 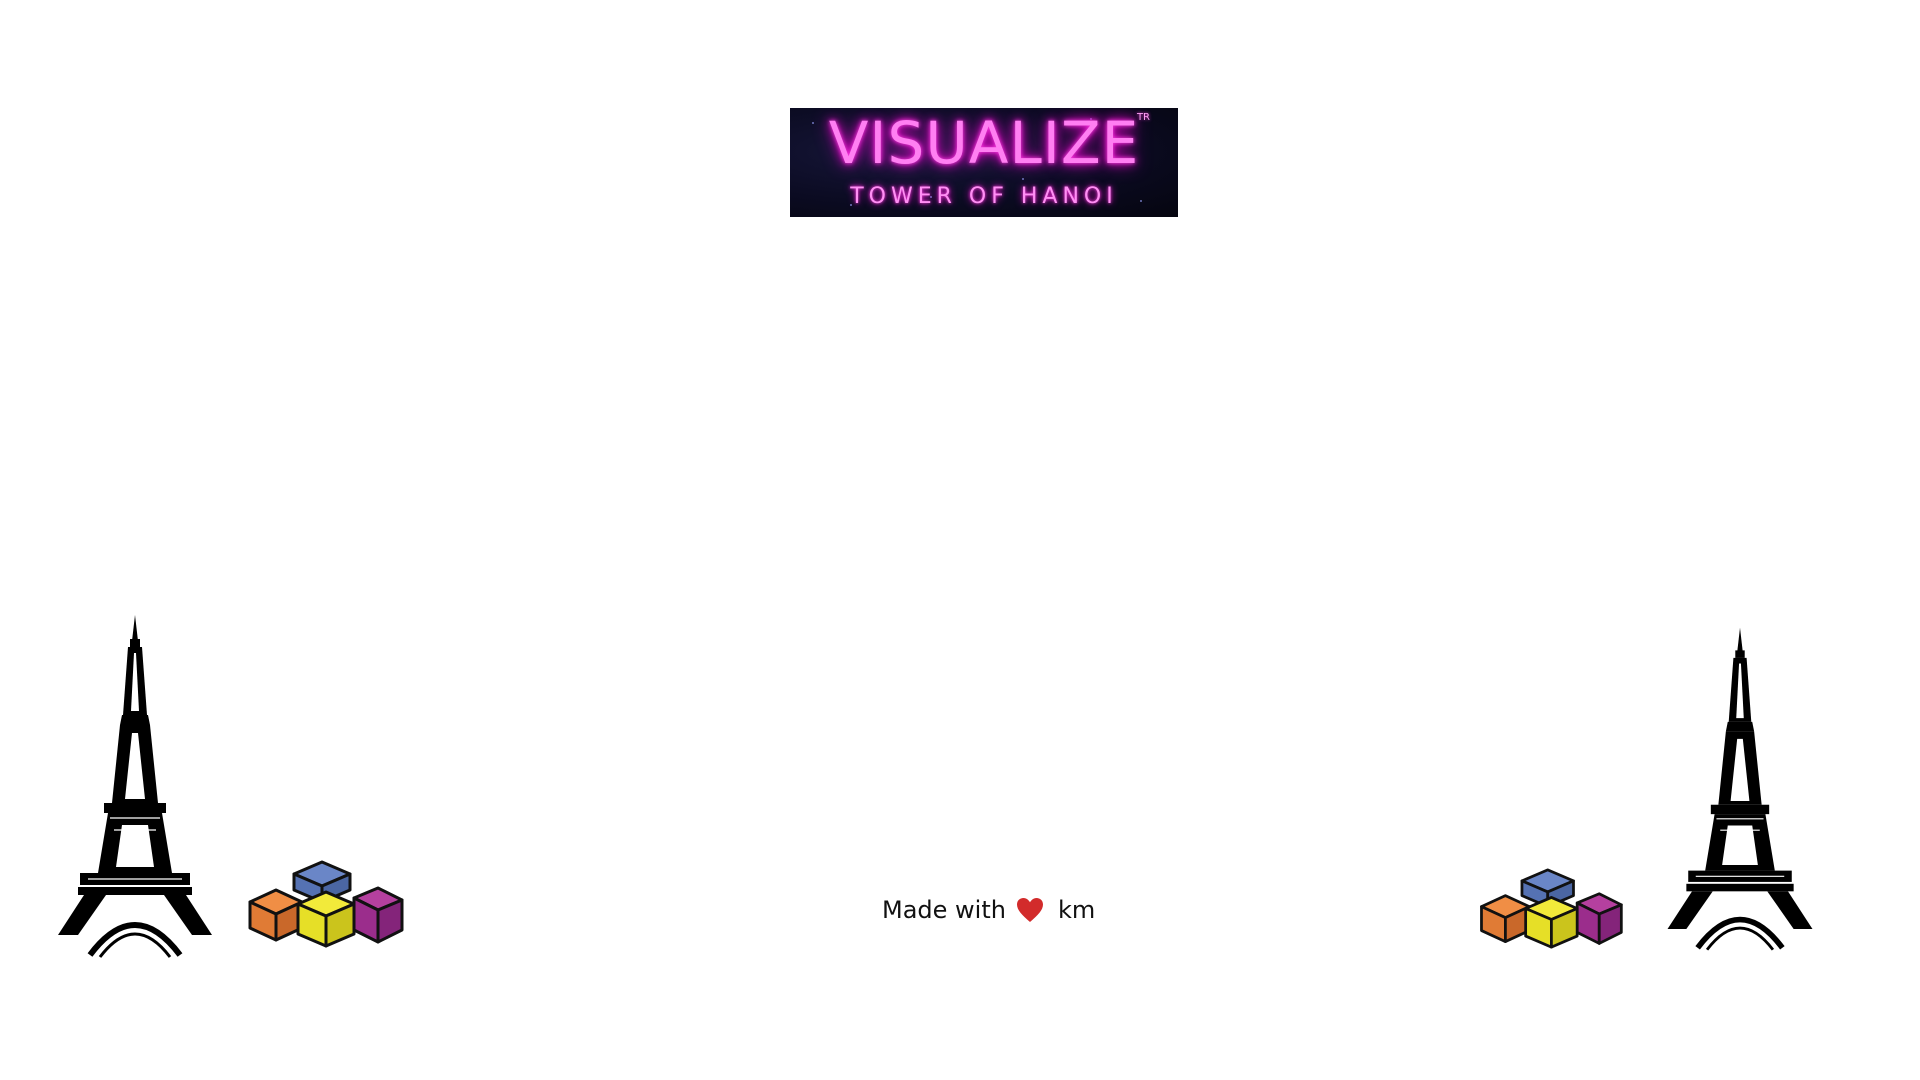 I want to click on footer-made-with-text: Made with, so click(x=944, y=910).